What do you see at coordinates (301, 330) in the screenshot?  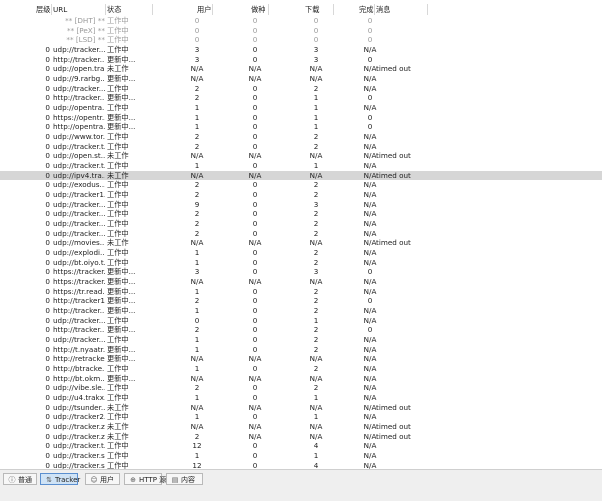 I see `tracker-row: 0 http://tracker.... 更新中... 2 0 2 0` at bounding box center [301, 330].